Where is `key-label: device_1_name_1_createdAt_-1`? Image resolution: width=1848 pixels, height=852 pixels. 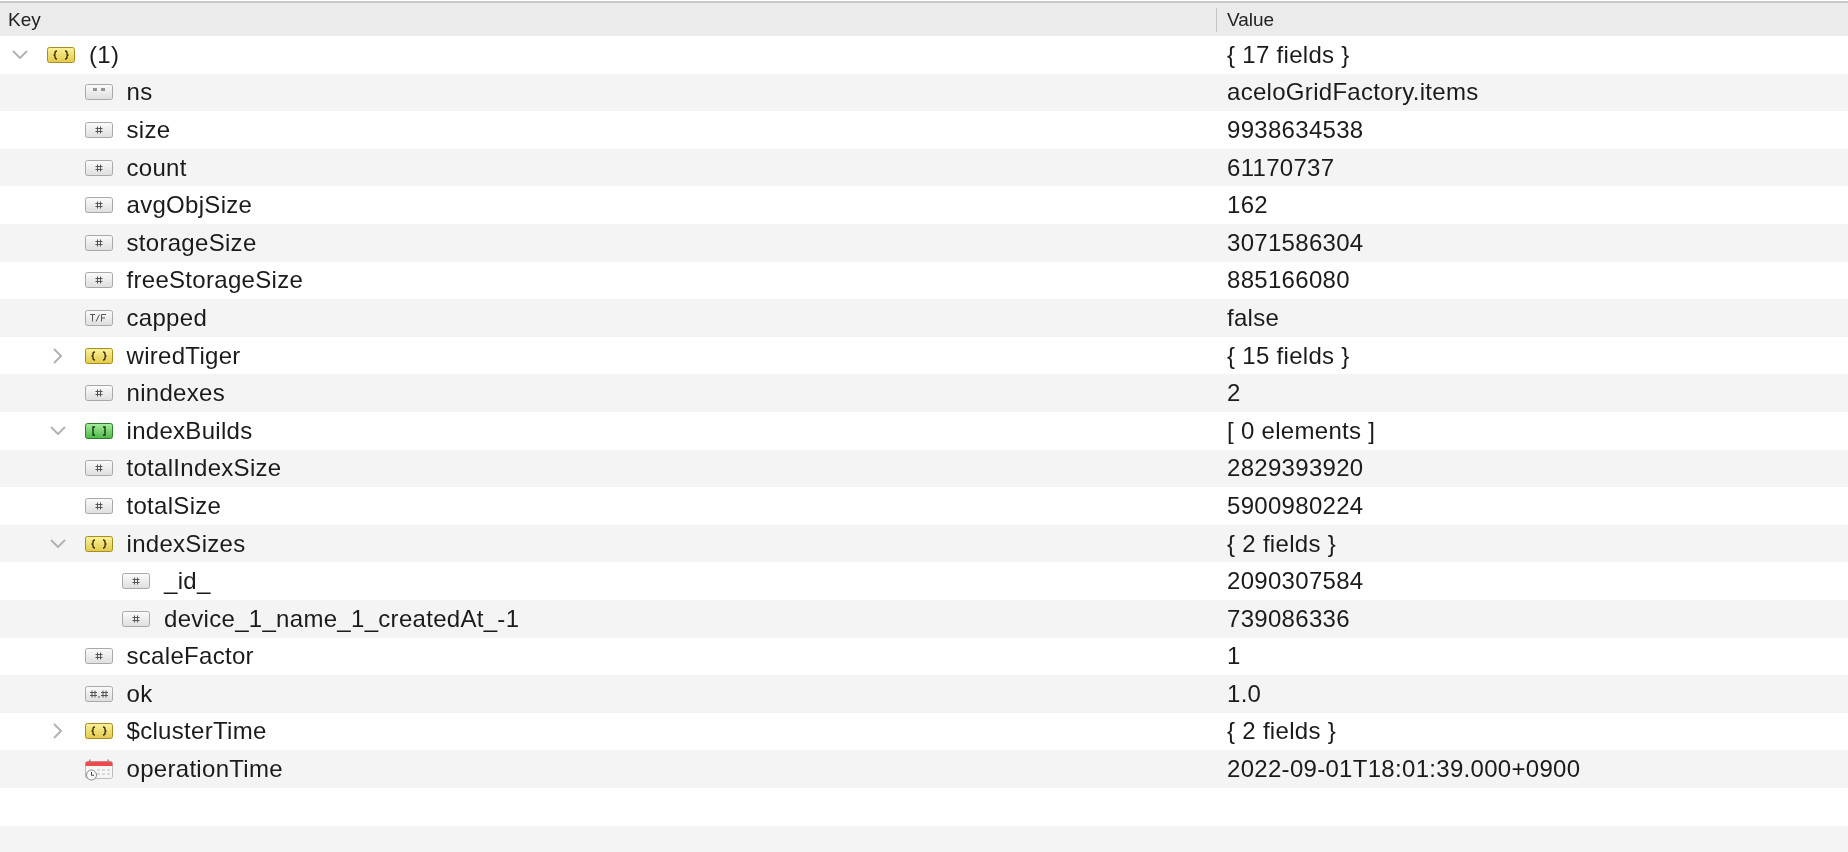 key-label: device_1_name_1_createdAt_-1 is located at coordinates (342, 618).